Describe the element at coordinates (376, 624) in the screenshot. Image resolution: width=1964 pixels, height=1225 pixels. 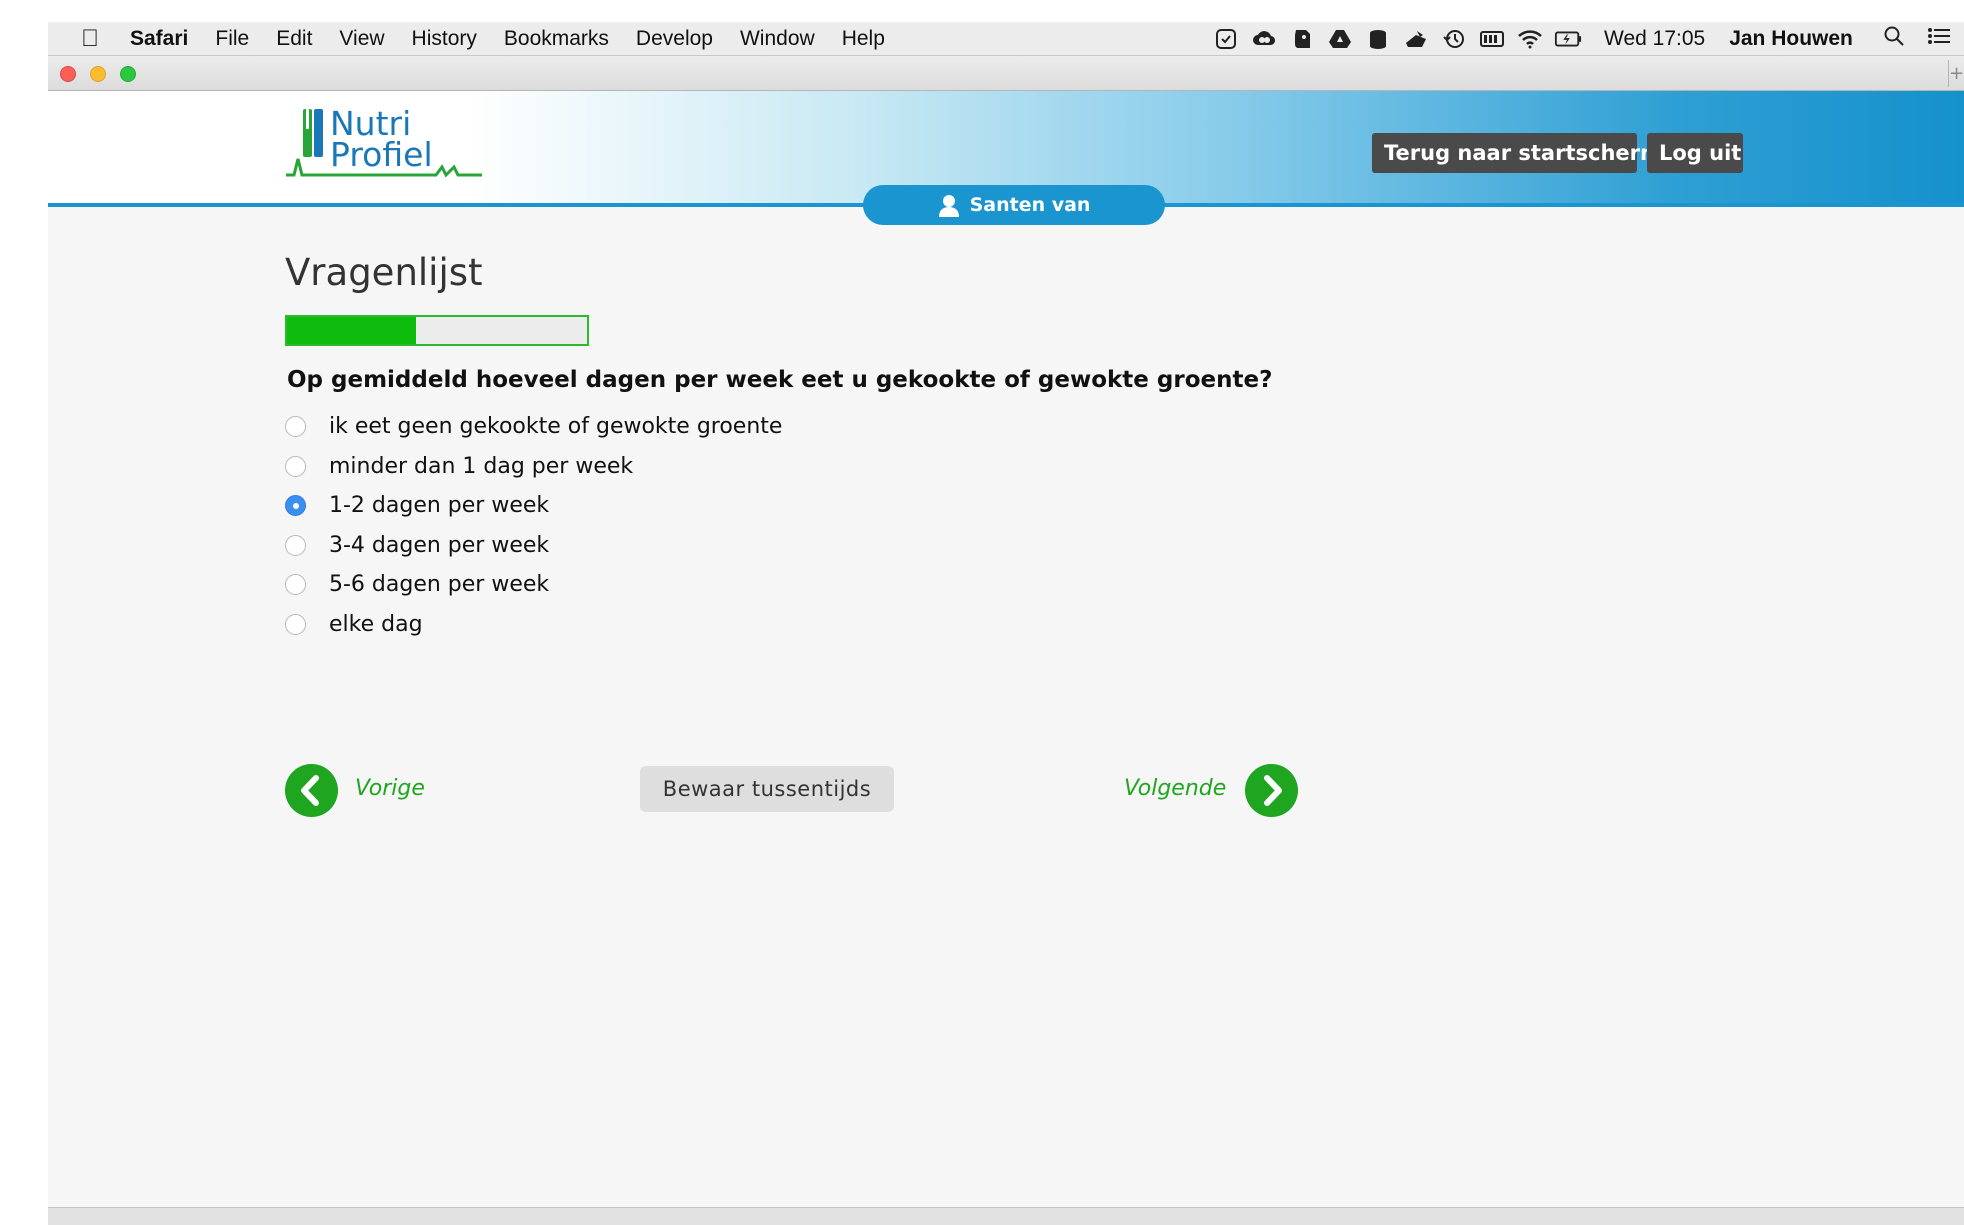
I see `answer-option-label: elke dag` at that location.